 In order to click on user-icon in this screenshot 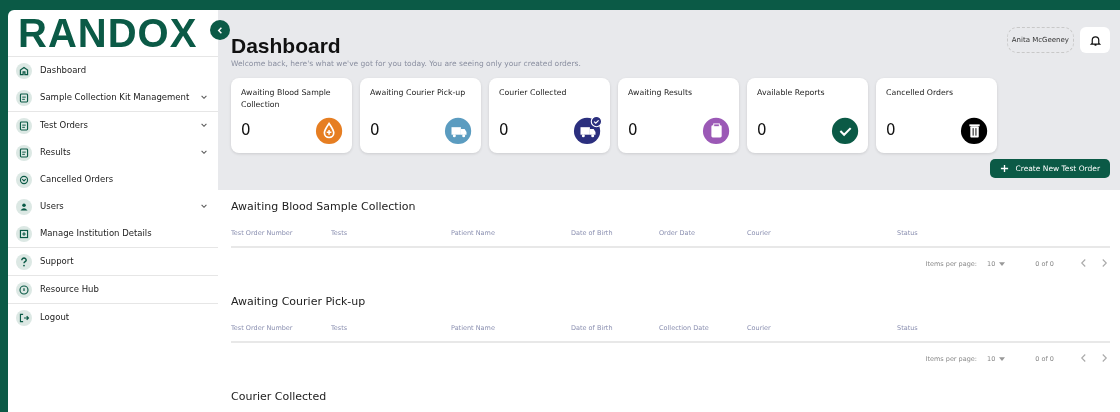, I will do `click(24, 206)`.